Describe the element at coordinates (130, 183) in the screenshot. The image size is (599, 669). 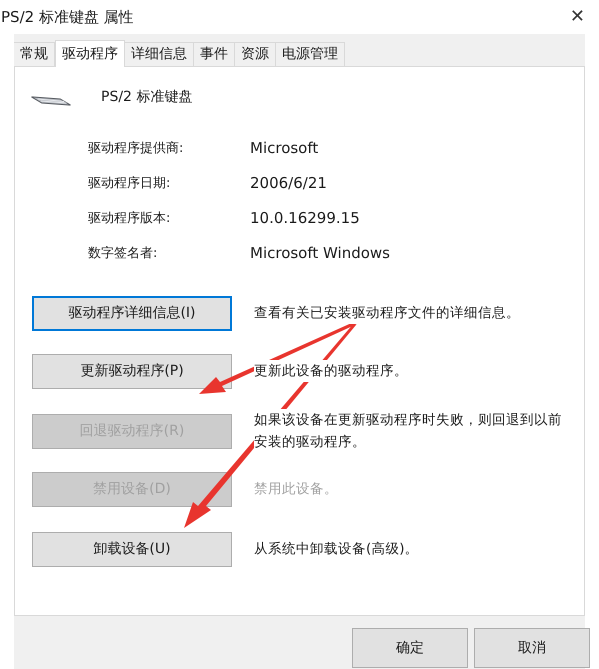
I see `property-label: 驱动程序日期:` at that location.